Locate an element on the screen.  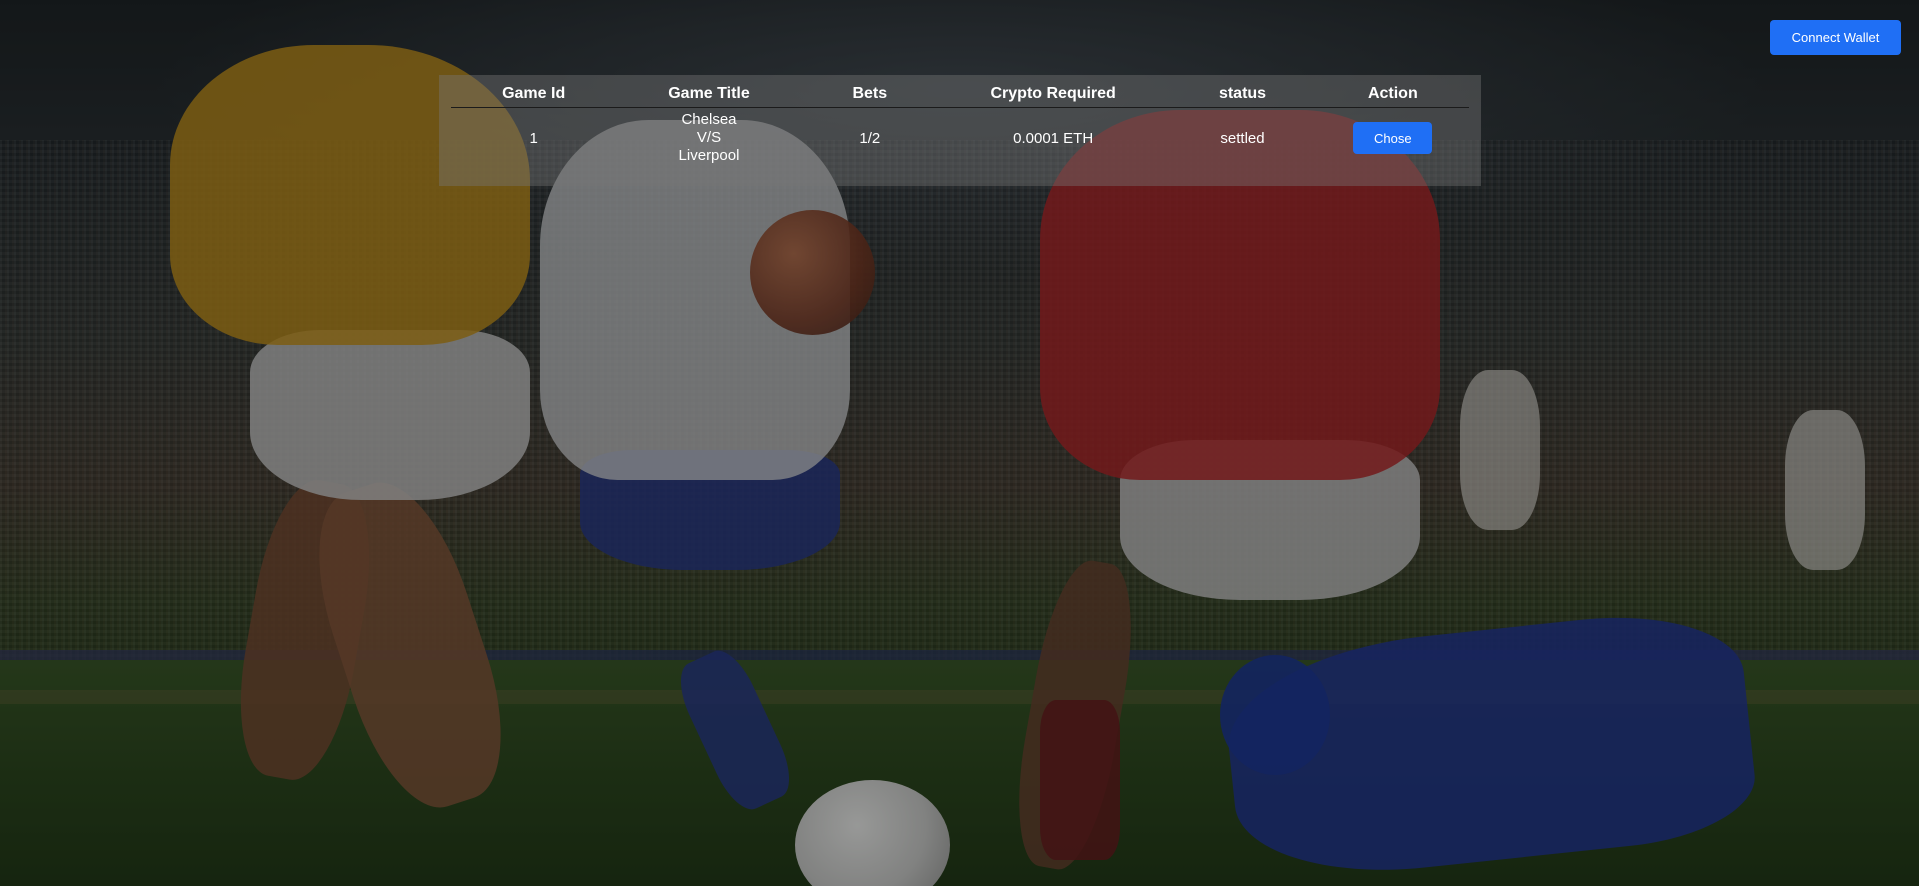
column-header-action: Action is located at coordinates (1392, 96).